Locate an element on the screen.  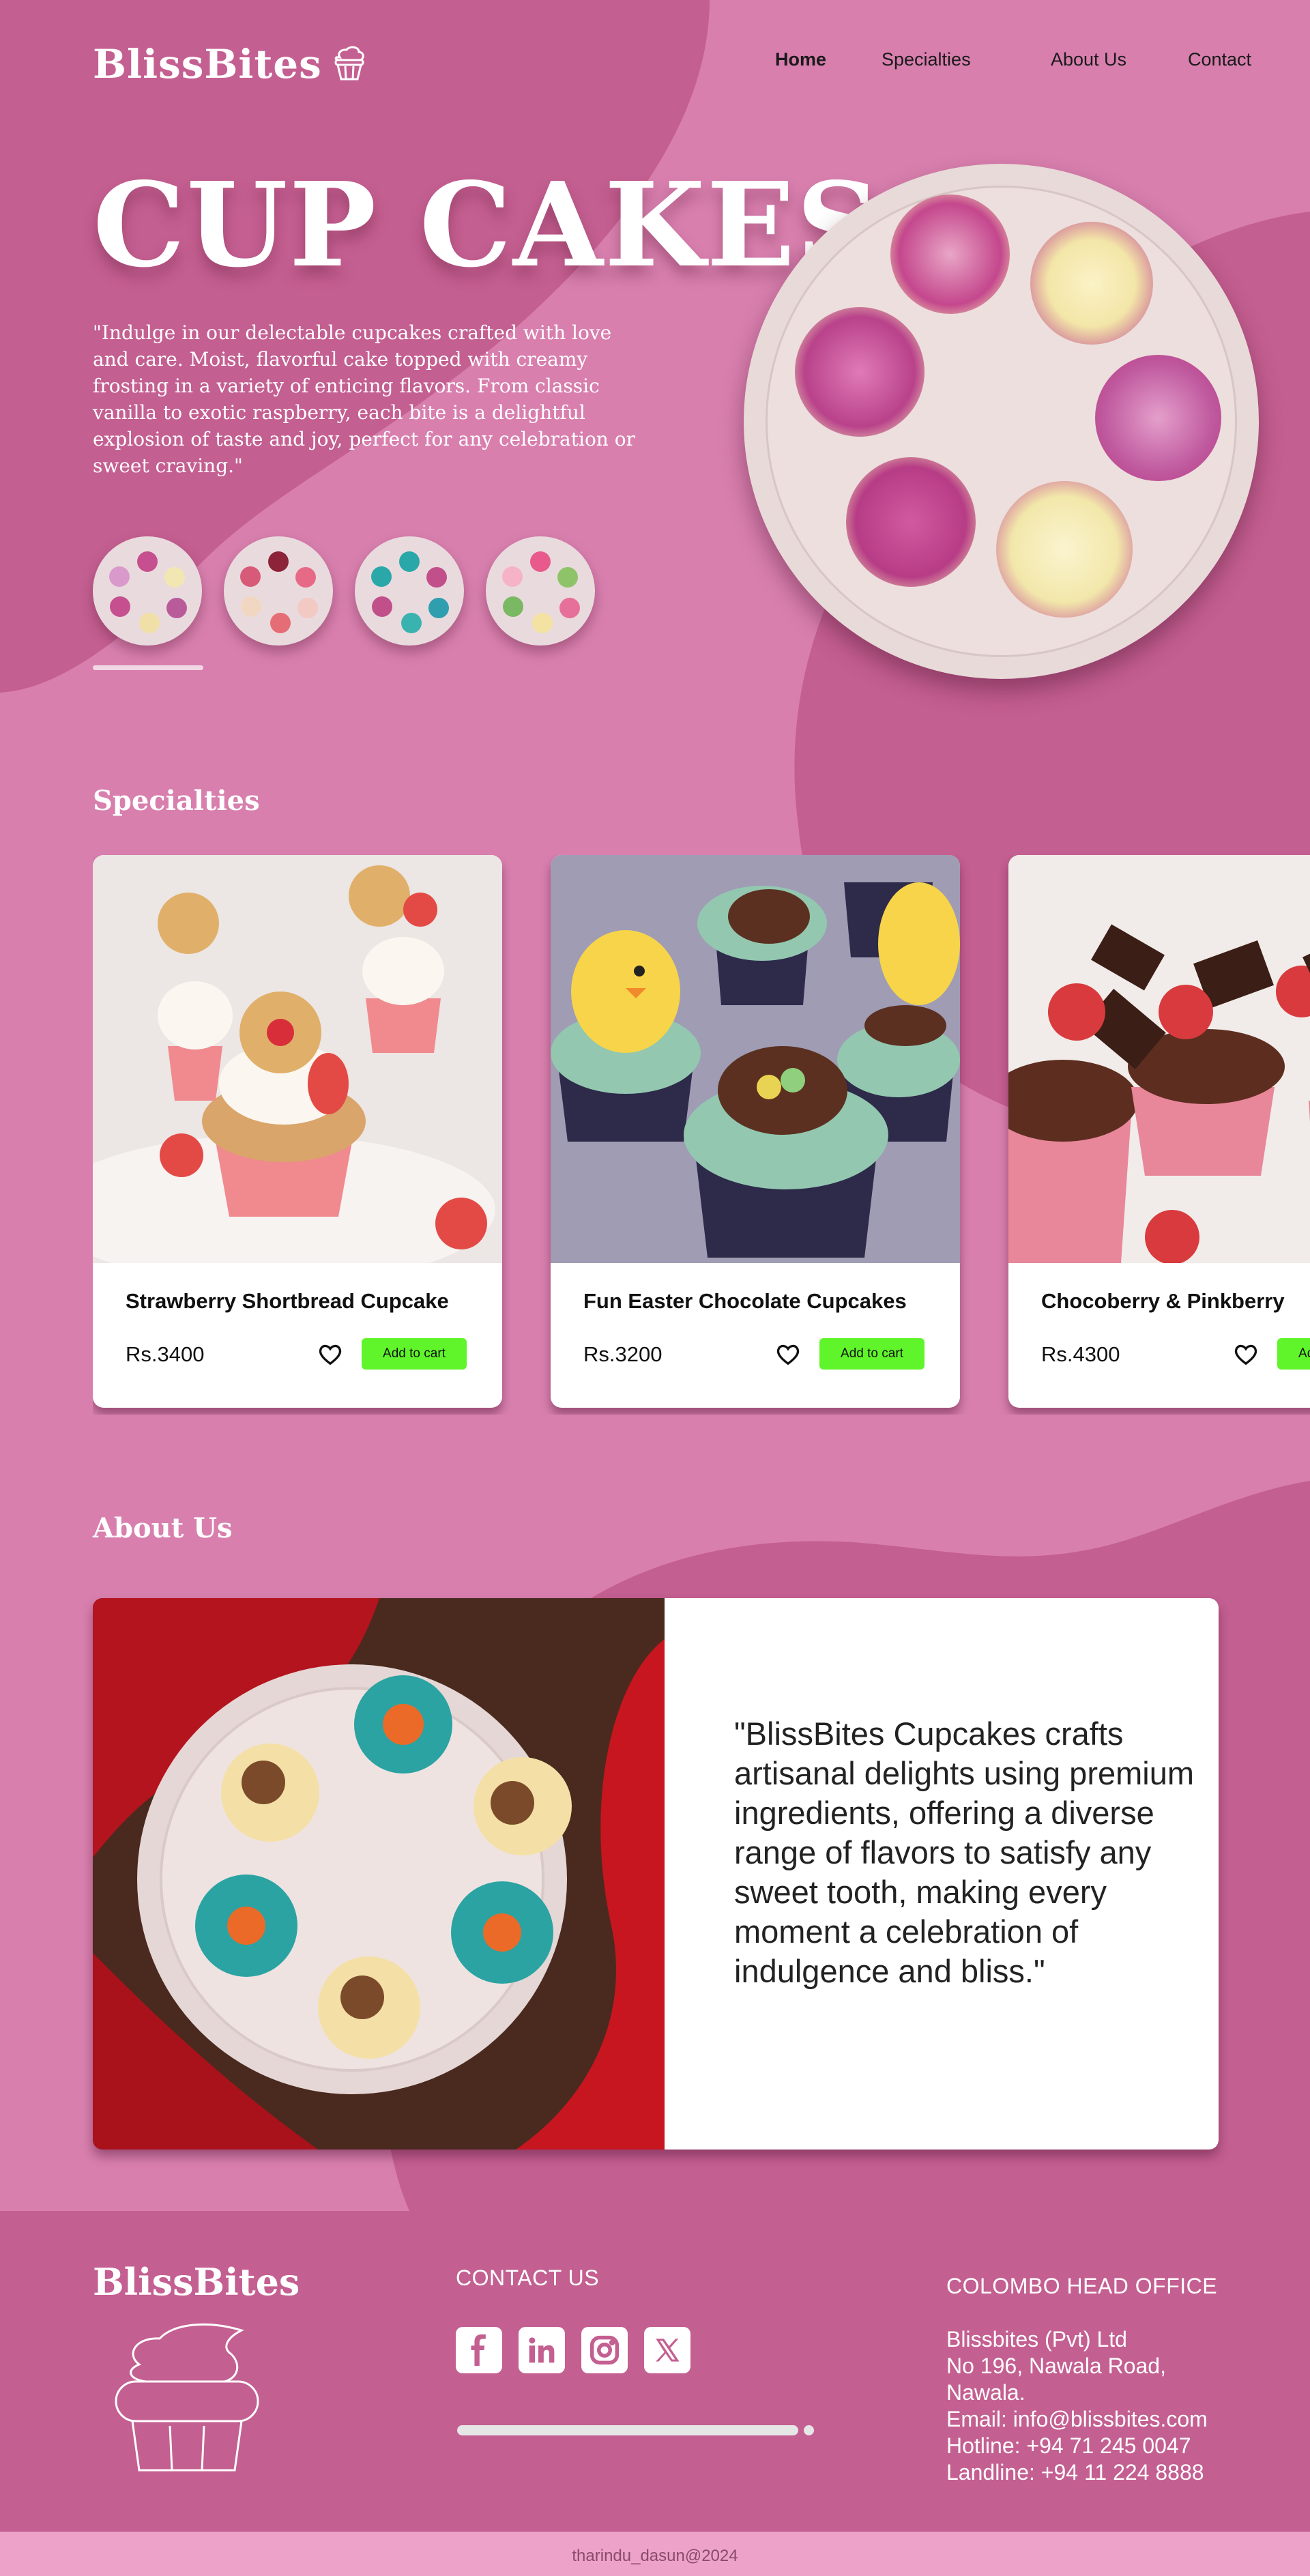
office-email: Email: info@blissbites.com is located at coordinates (1077, 2419).